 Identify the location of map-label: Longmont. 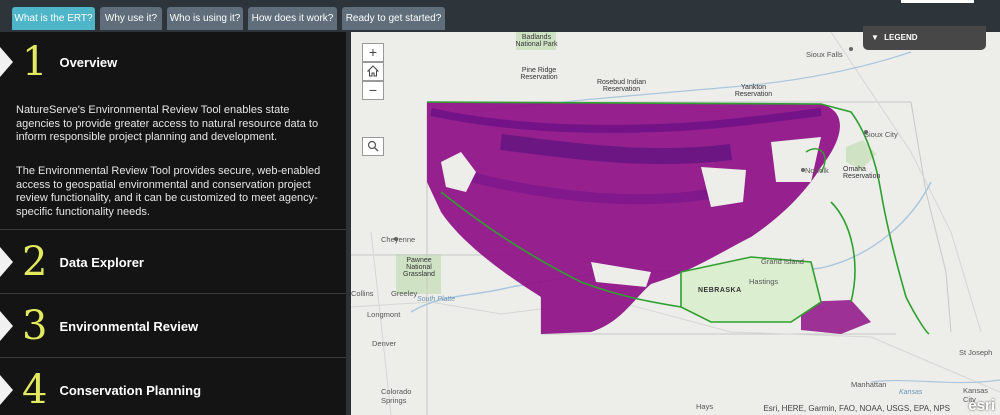
(384, 314).